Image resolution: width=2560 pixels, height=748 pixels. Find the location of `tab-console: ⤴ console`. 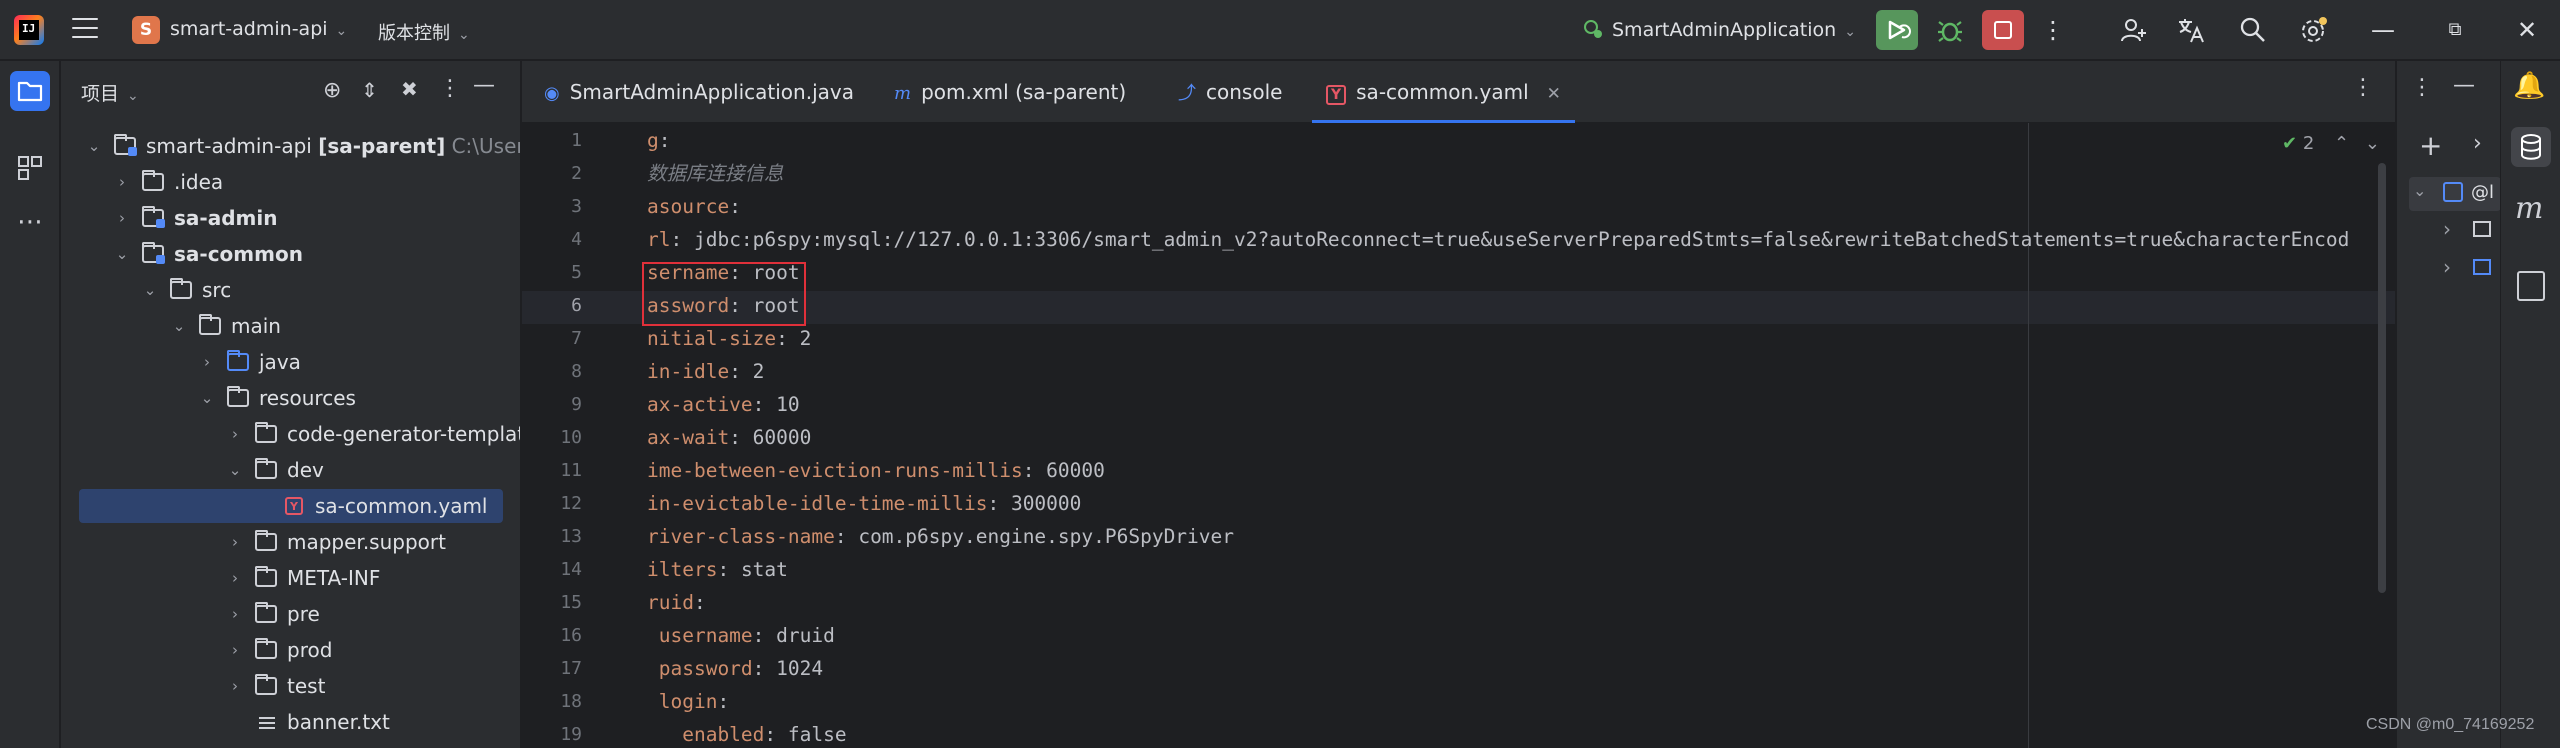

tab-console: ⤴ console is located at coordinates (1230, 92).